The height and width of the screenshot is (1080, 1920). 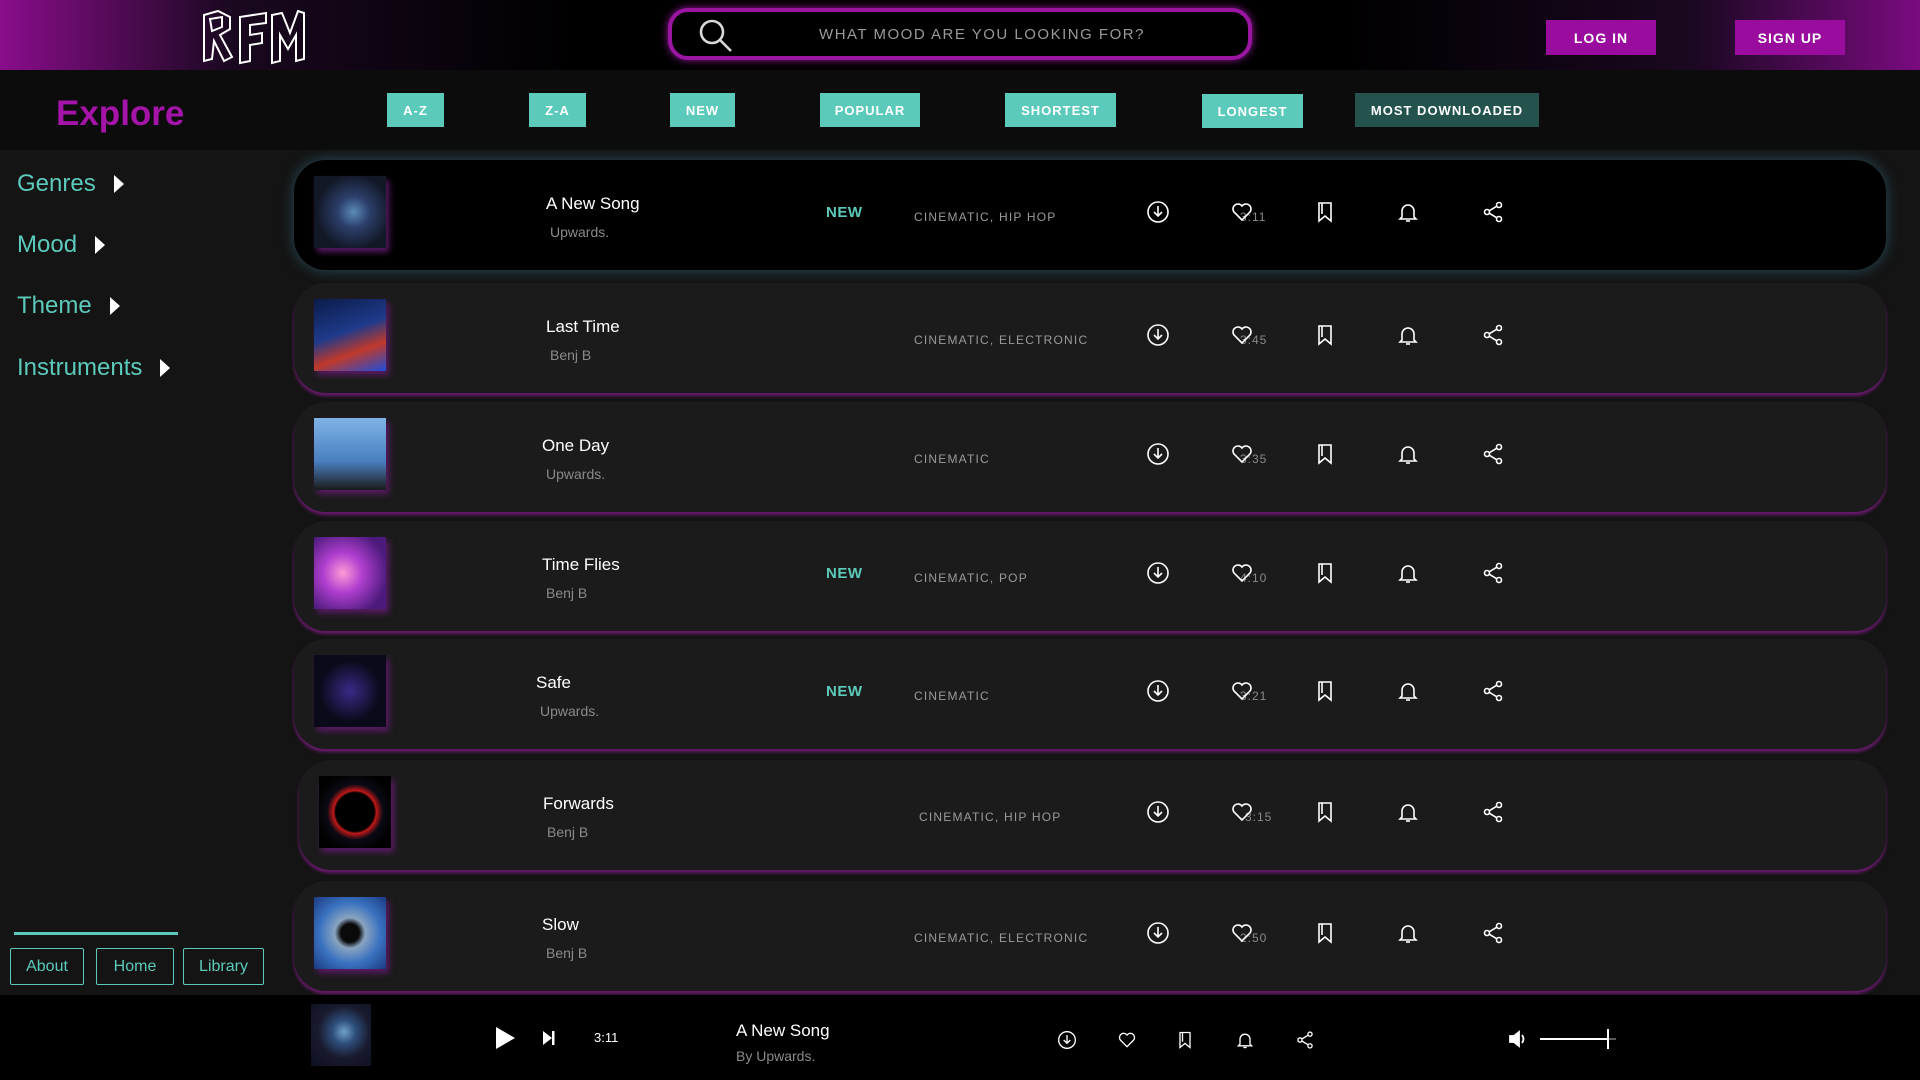 What do you see at coordinates (1092, 815) in the screenshot?
I see `track-row: Forwards Benj B CINEMATIC, HIP HOP 3:15` at bounding box center [1092, 815].